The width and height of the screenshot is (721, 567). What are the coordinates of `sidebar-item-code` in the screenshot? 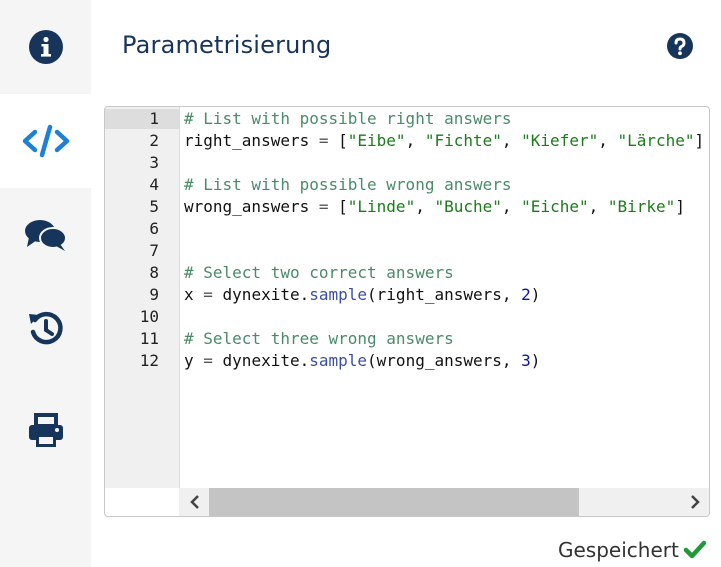 It's located at (45, 141).